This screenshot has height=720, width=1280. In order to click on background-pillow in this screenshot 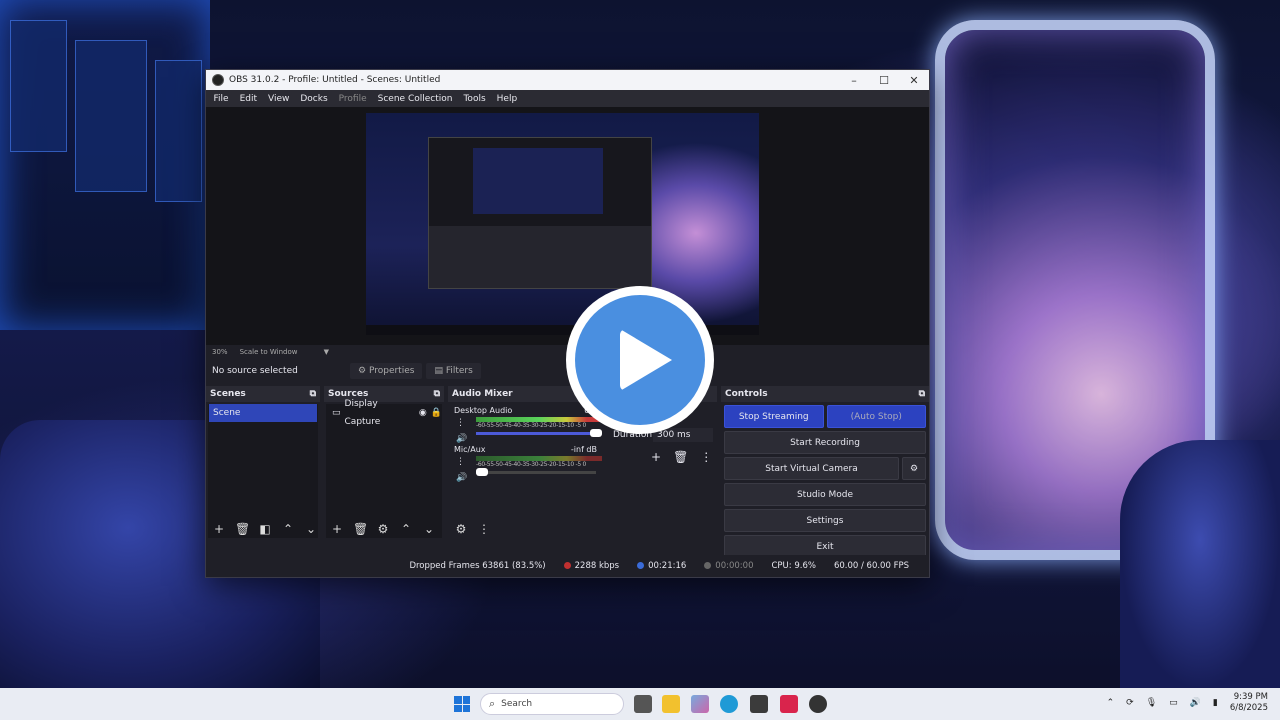, I will do `click(1200, 565)`.